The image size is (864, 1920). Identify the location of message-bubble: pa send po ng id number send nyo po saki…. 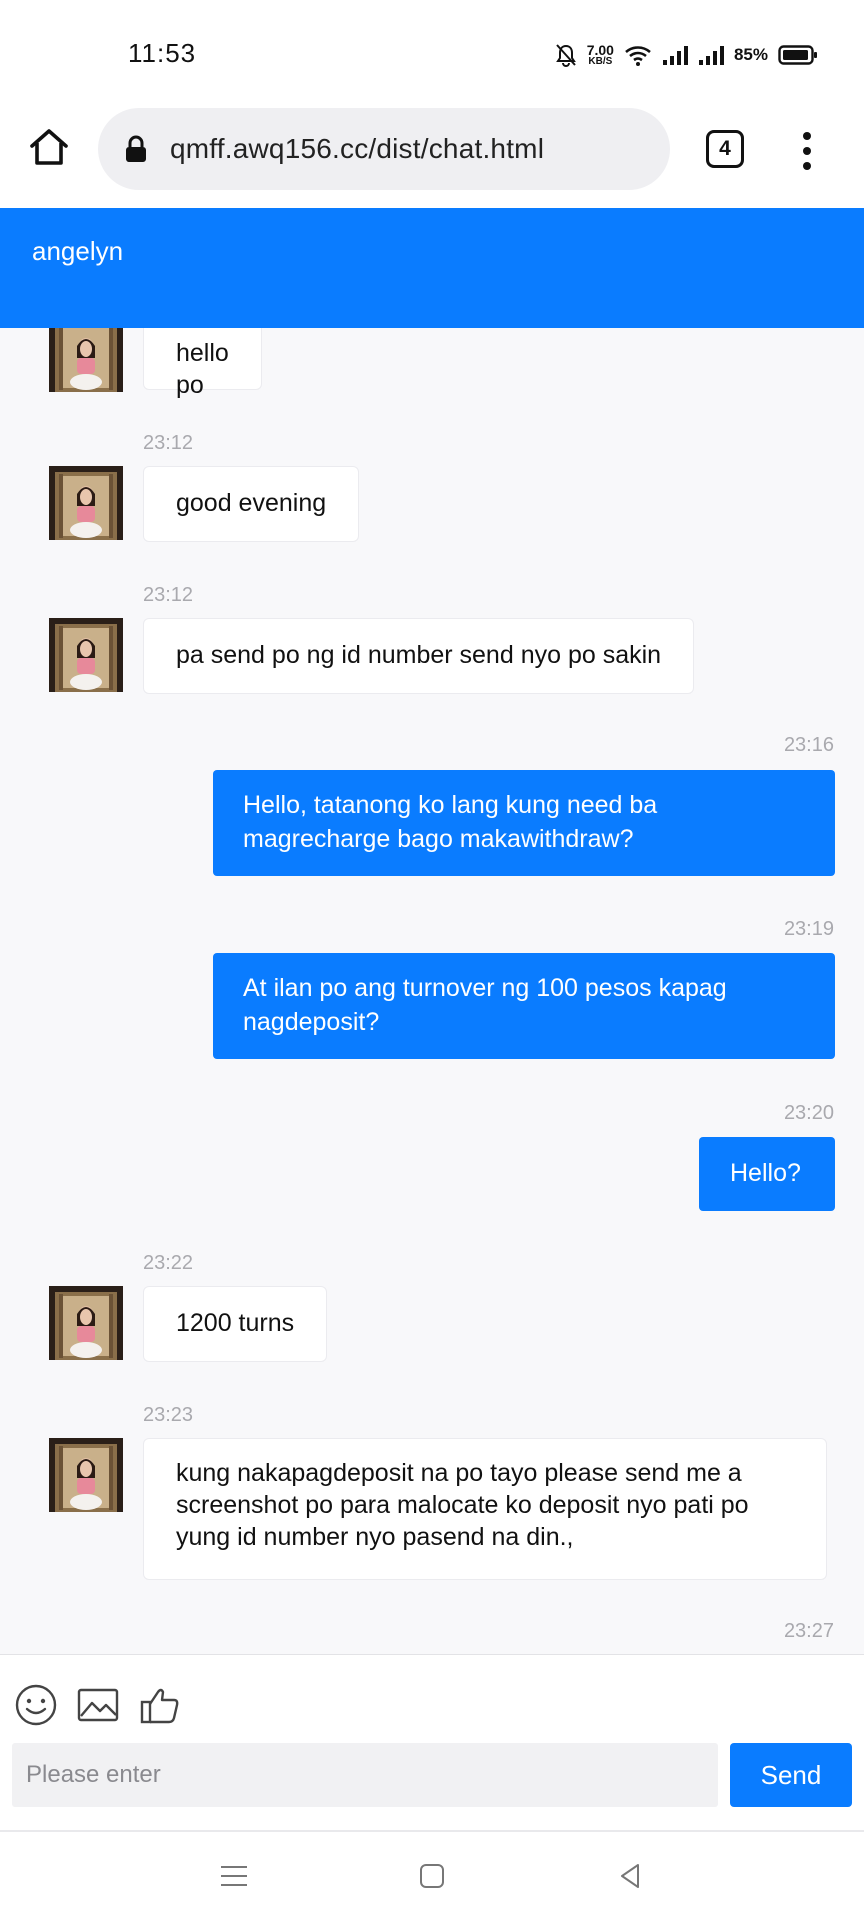
(419, 656).